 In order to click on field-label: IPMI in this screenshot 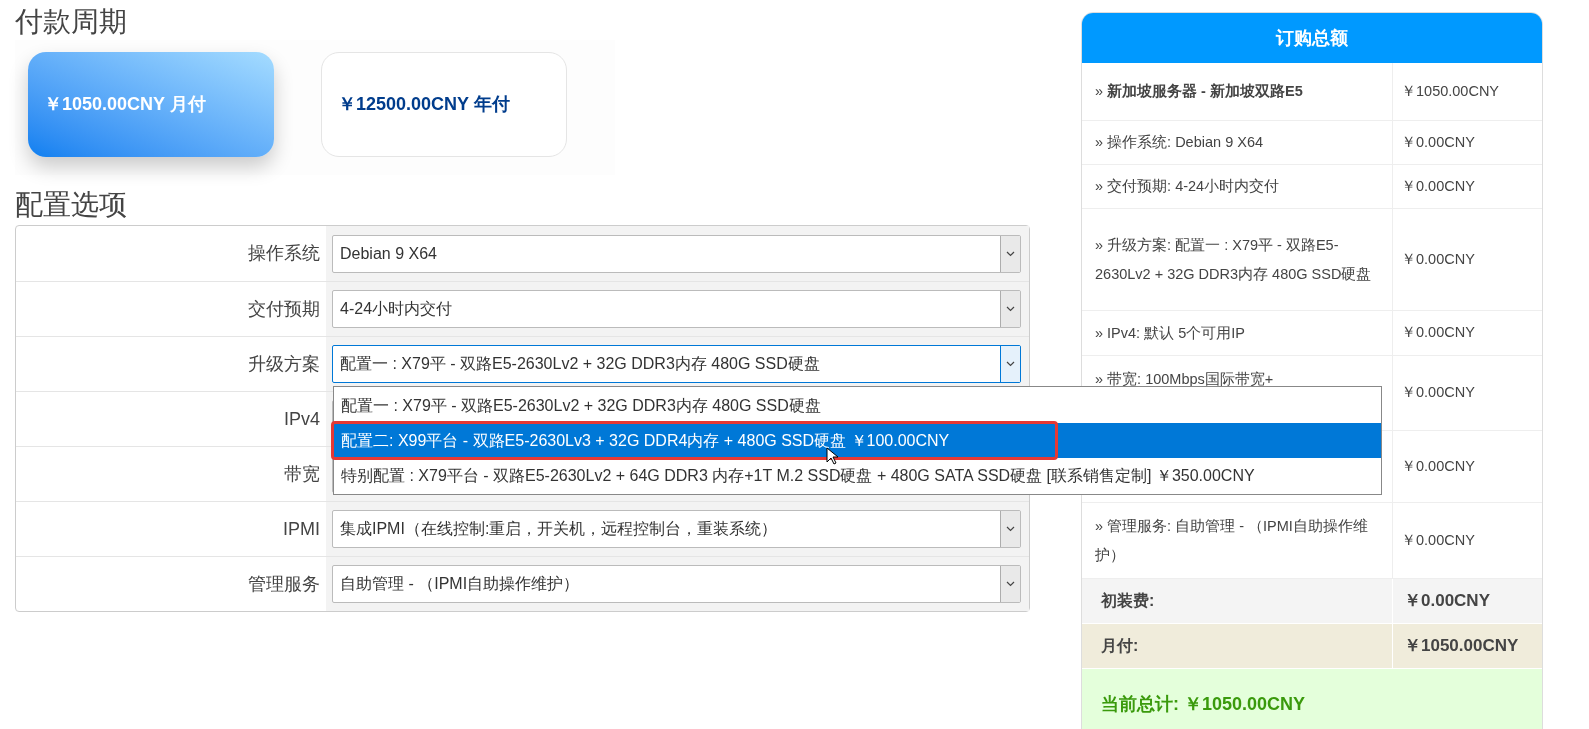, I will do `click(301, 529)`.